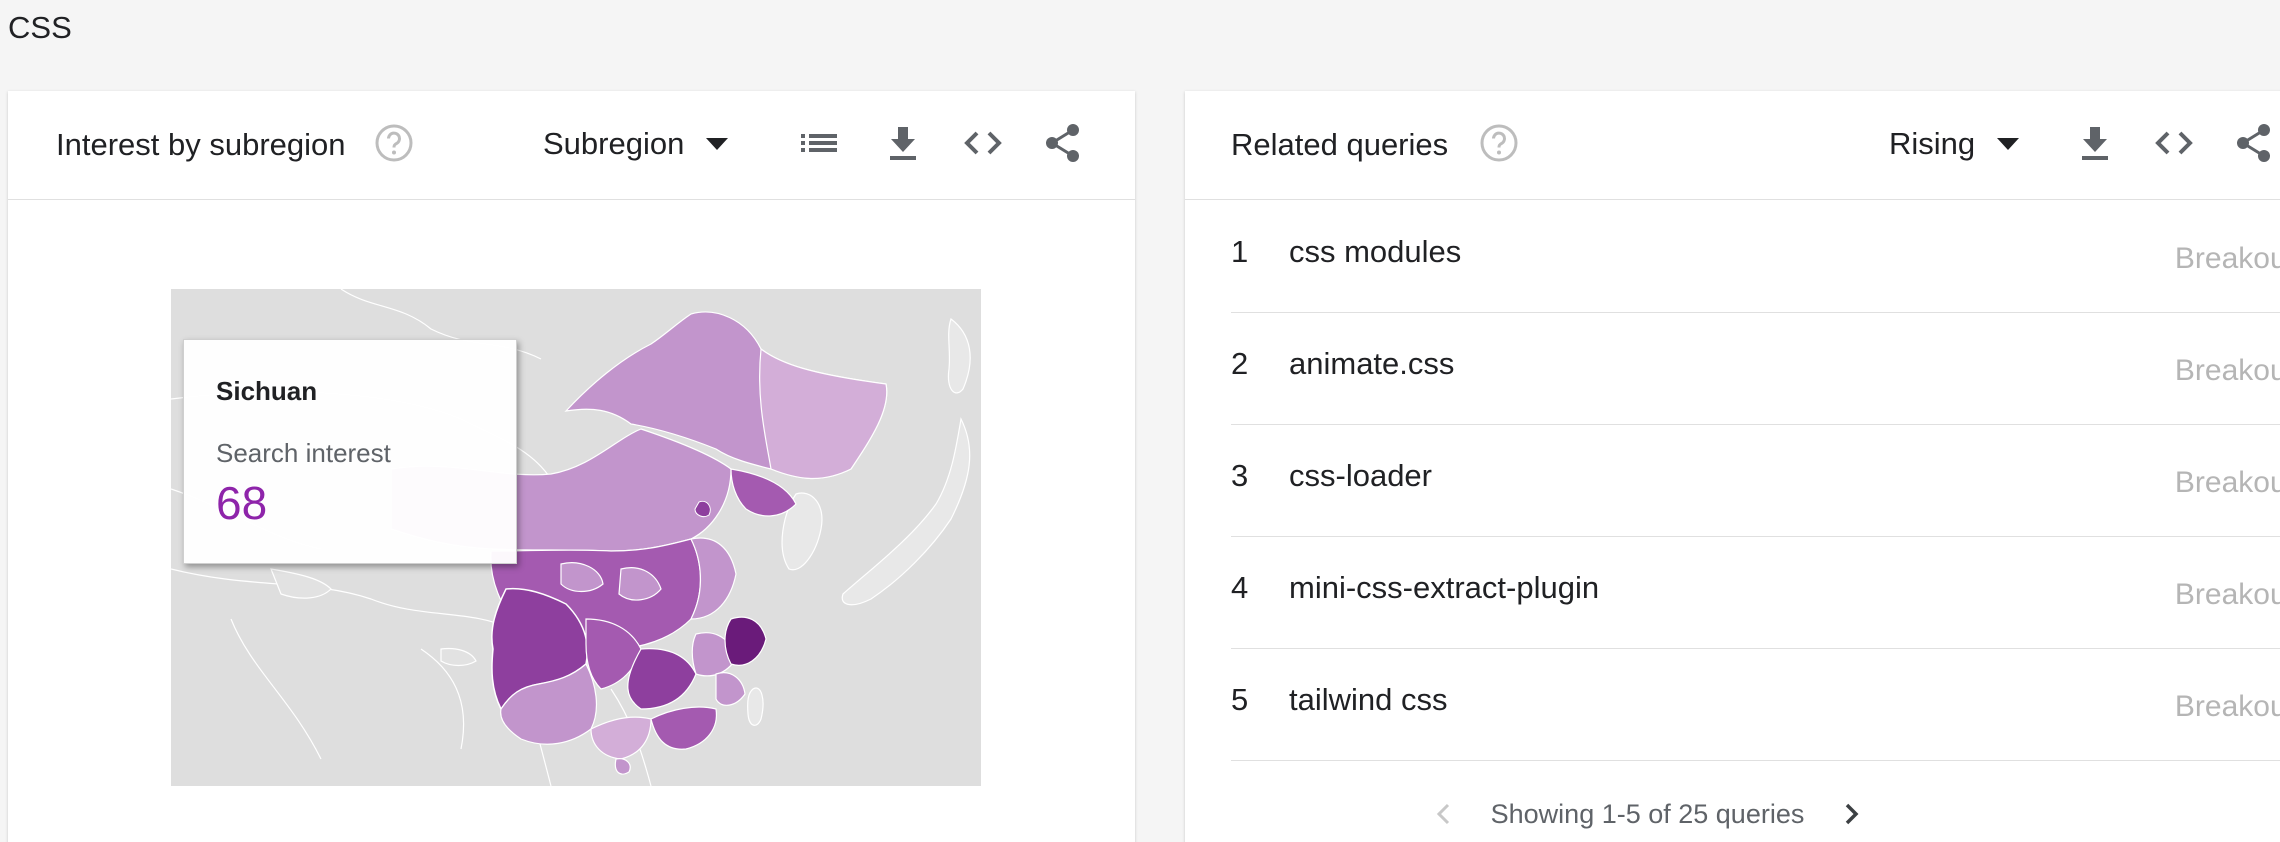  I want to click on query-link: mini-css-extract-plugin, so click(1444, 588).